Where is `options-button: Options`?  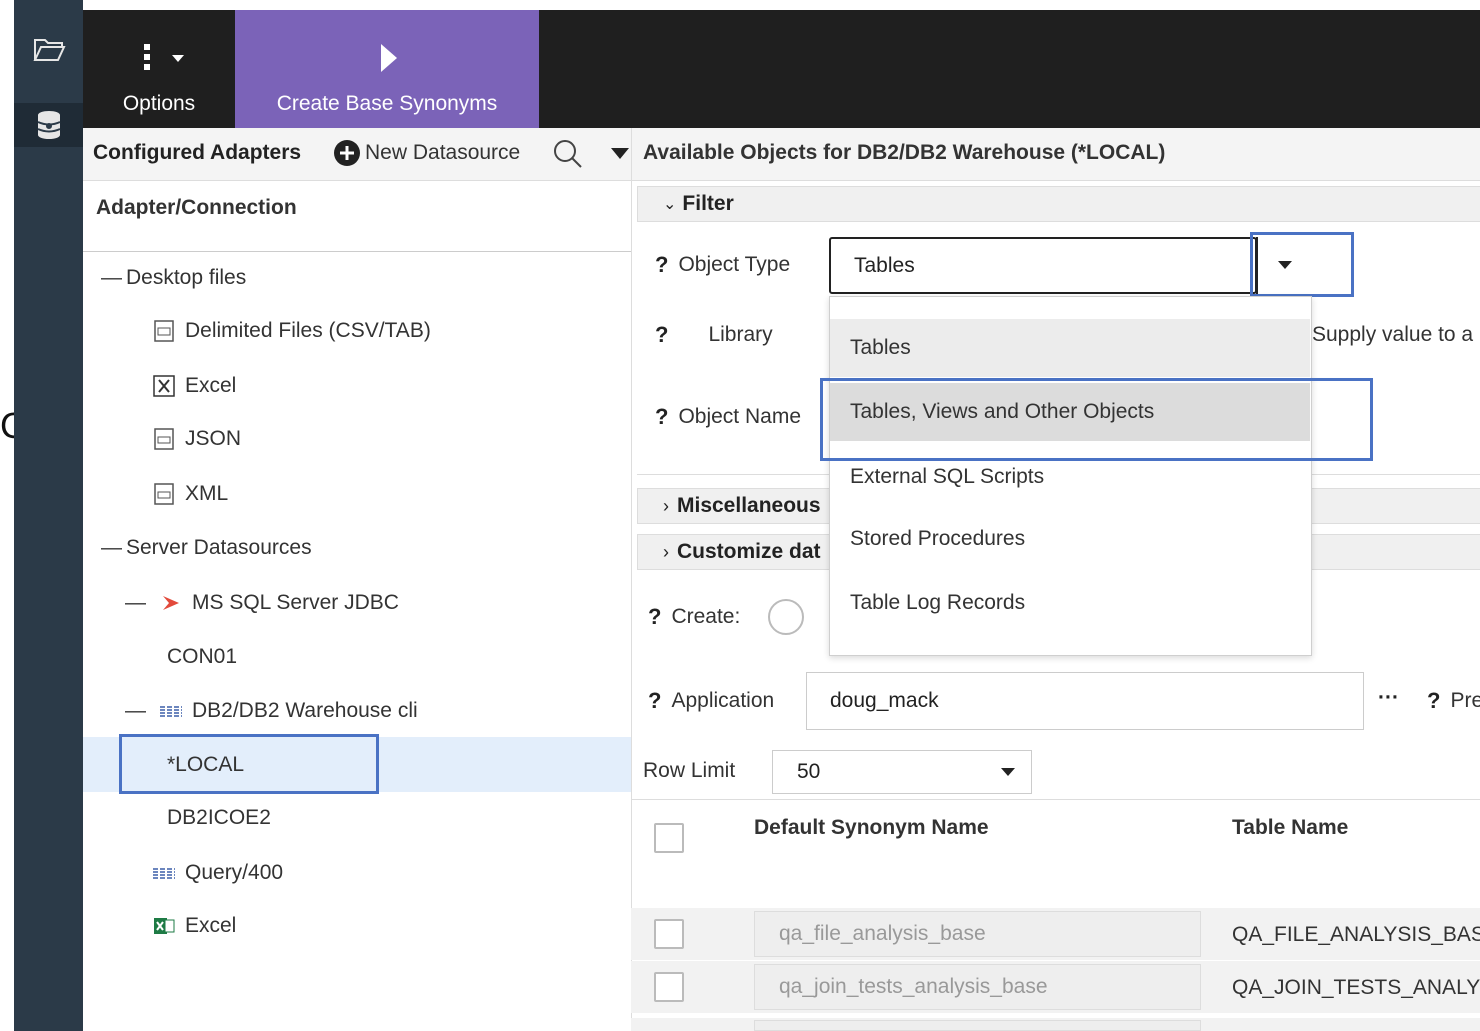
options-button: Options is located at coordinates (159, 69).